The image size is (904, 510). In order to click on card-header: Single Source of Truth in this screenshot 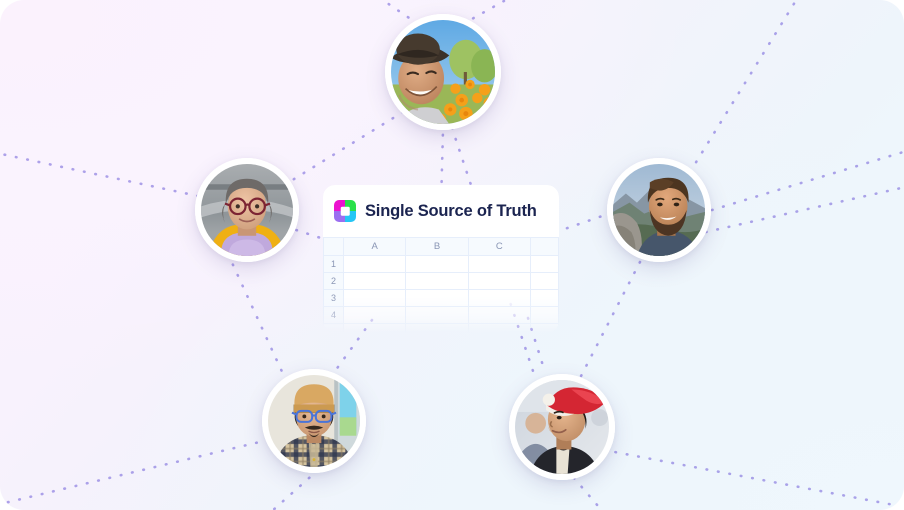, I will do `click(441, 211)`.